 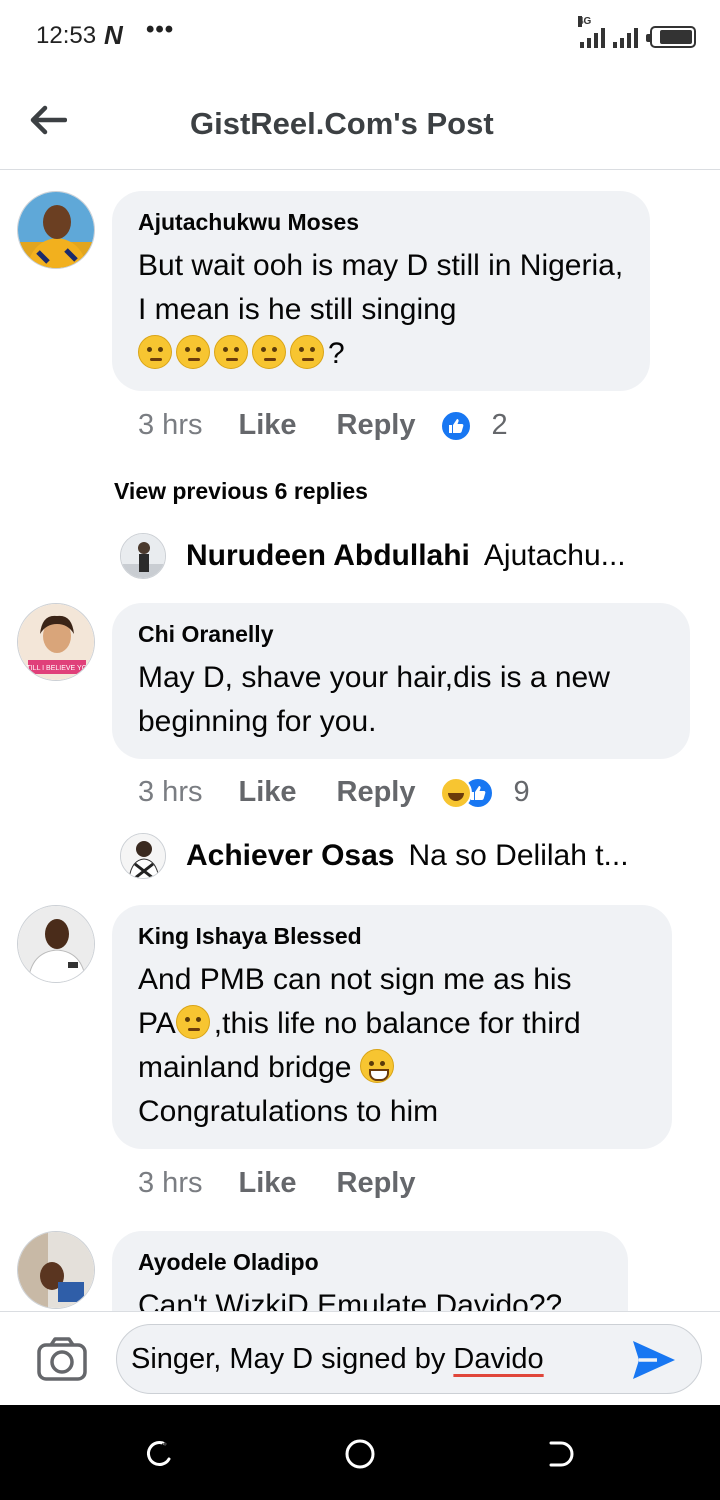 What do you see at coordinates (337, 1359) in the screenshot?
I see `comment-input-text: Singer, May D signed by Davido` at bounding box center [337, 1359].